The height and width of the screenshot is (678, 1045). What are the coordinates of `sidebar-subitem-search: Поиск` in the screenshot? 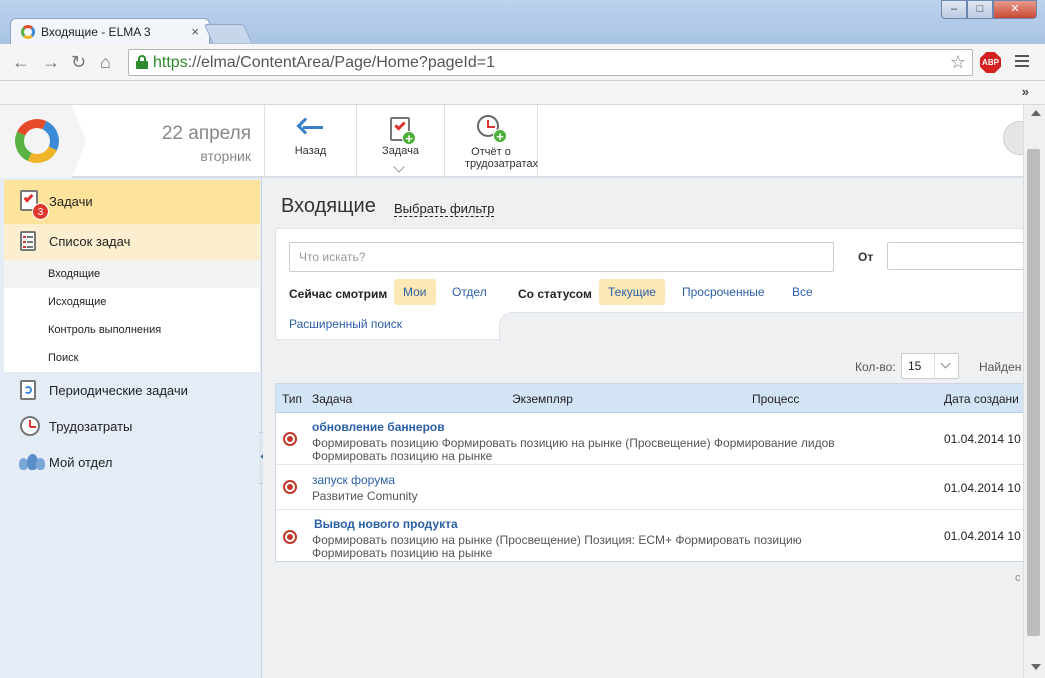 It's located at (132, 358).